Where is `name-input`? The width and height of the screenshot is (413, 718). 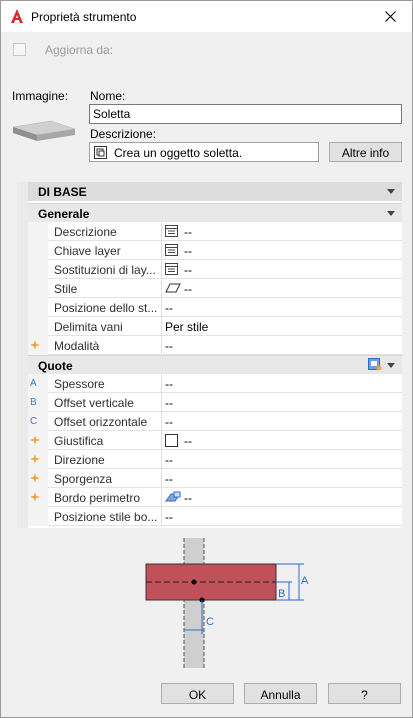 name-input is located at coordinates (245, 114).